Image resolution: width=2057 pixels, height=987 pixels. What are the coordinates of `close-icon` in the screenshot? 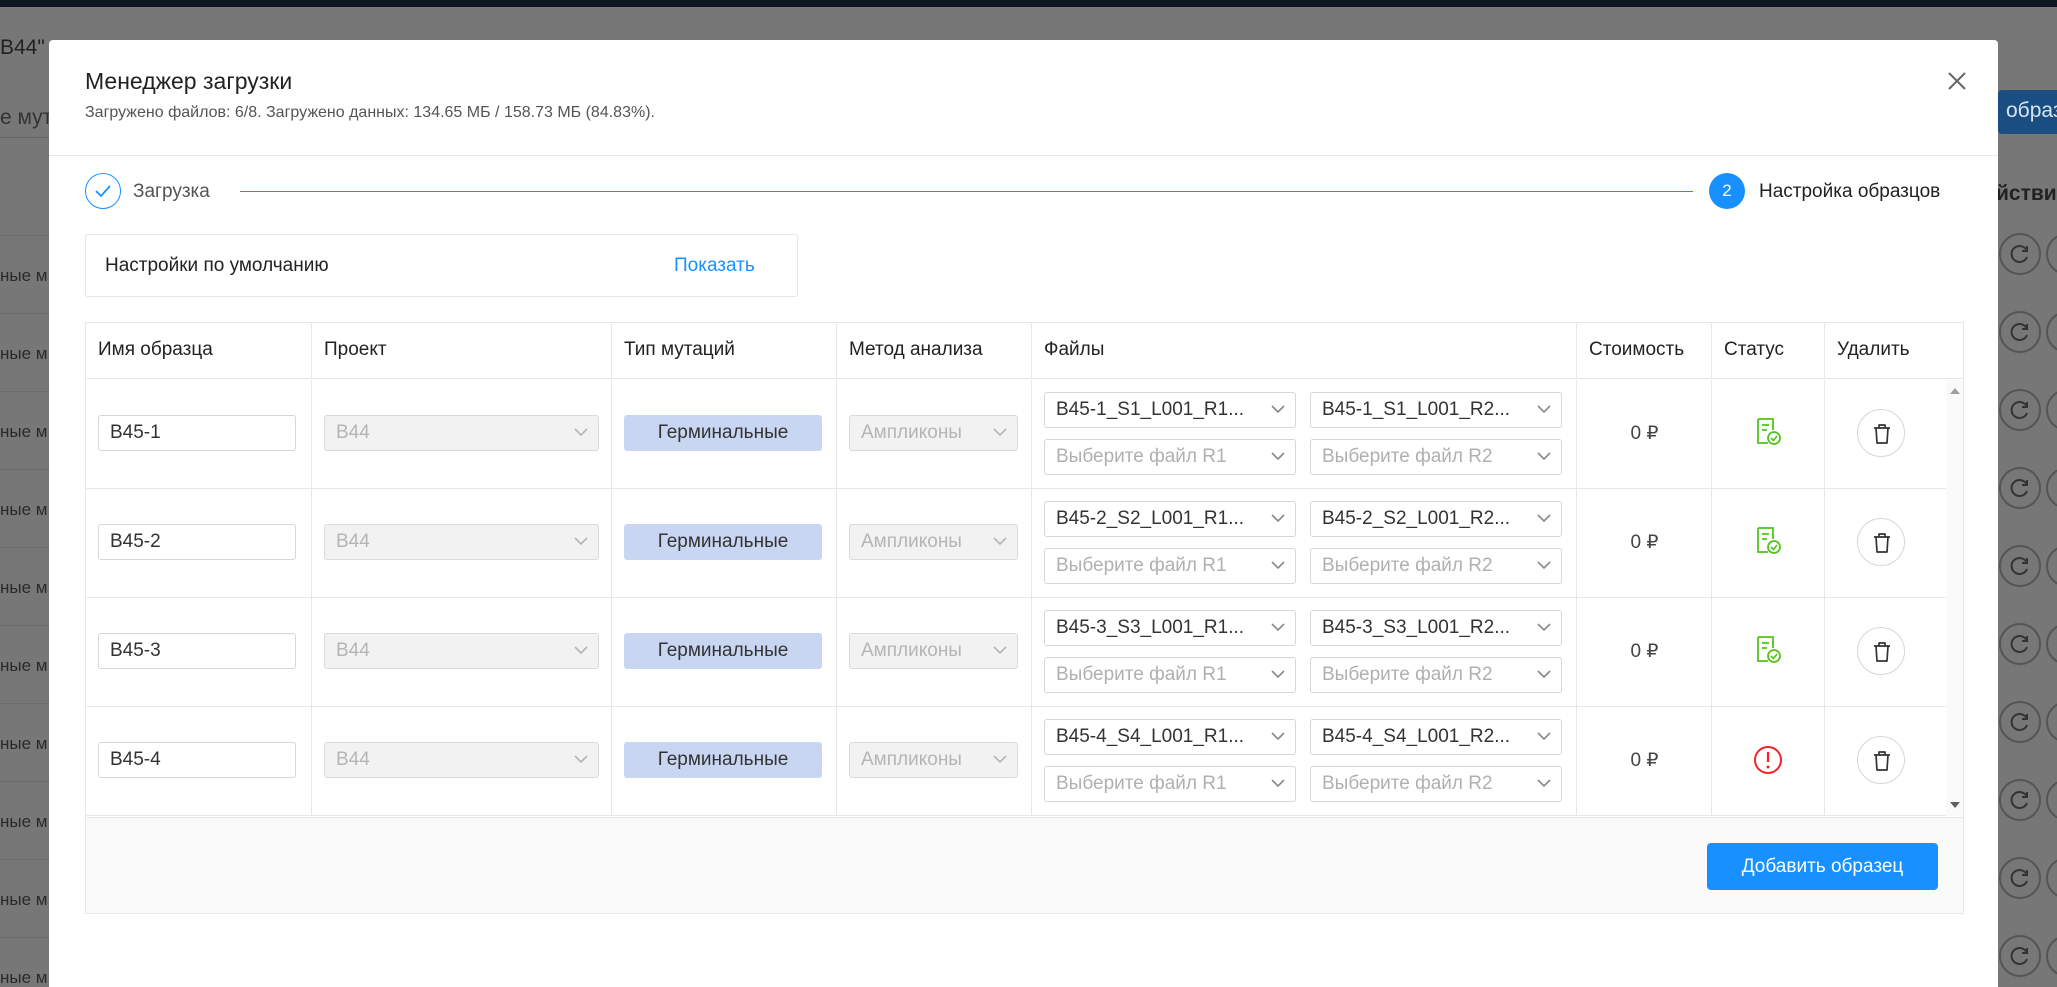 It's located at (1957, 81).